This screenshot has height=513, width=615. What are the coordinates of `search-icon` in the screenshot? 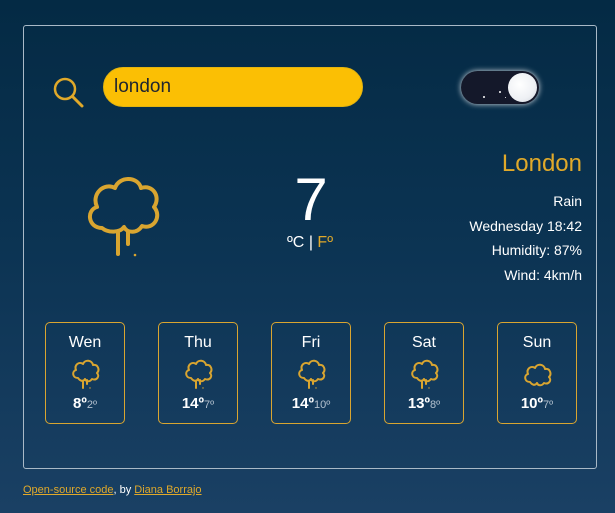 It's located at (68, 92).